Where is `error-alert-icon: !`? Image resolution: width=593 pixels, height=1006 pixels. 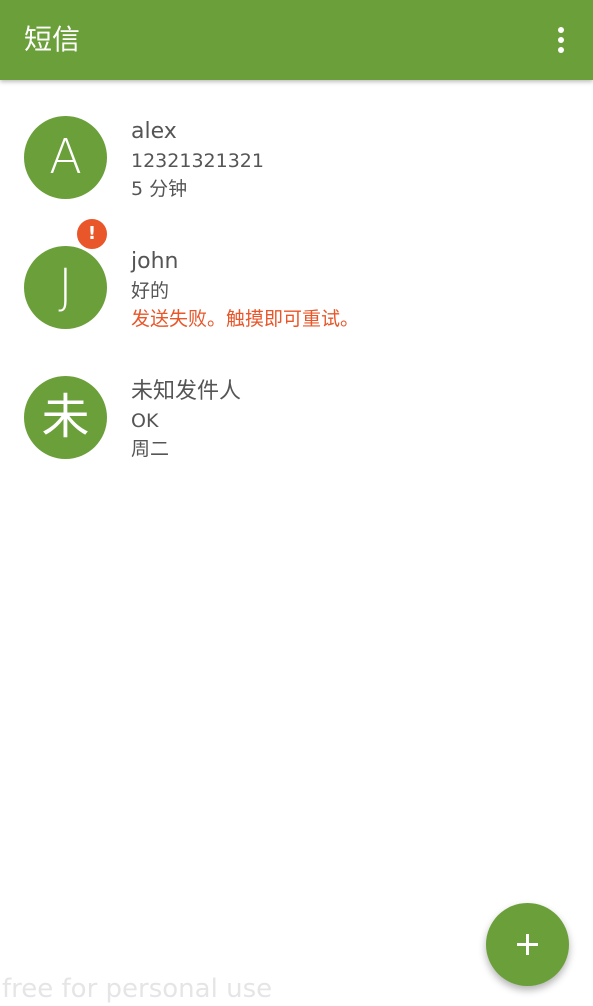
error-alert-icon: ! is located at coordinates (92, 234).